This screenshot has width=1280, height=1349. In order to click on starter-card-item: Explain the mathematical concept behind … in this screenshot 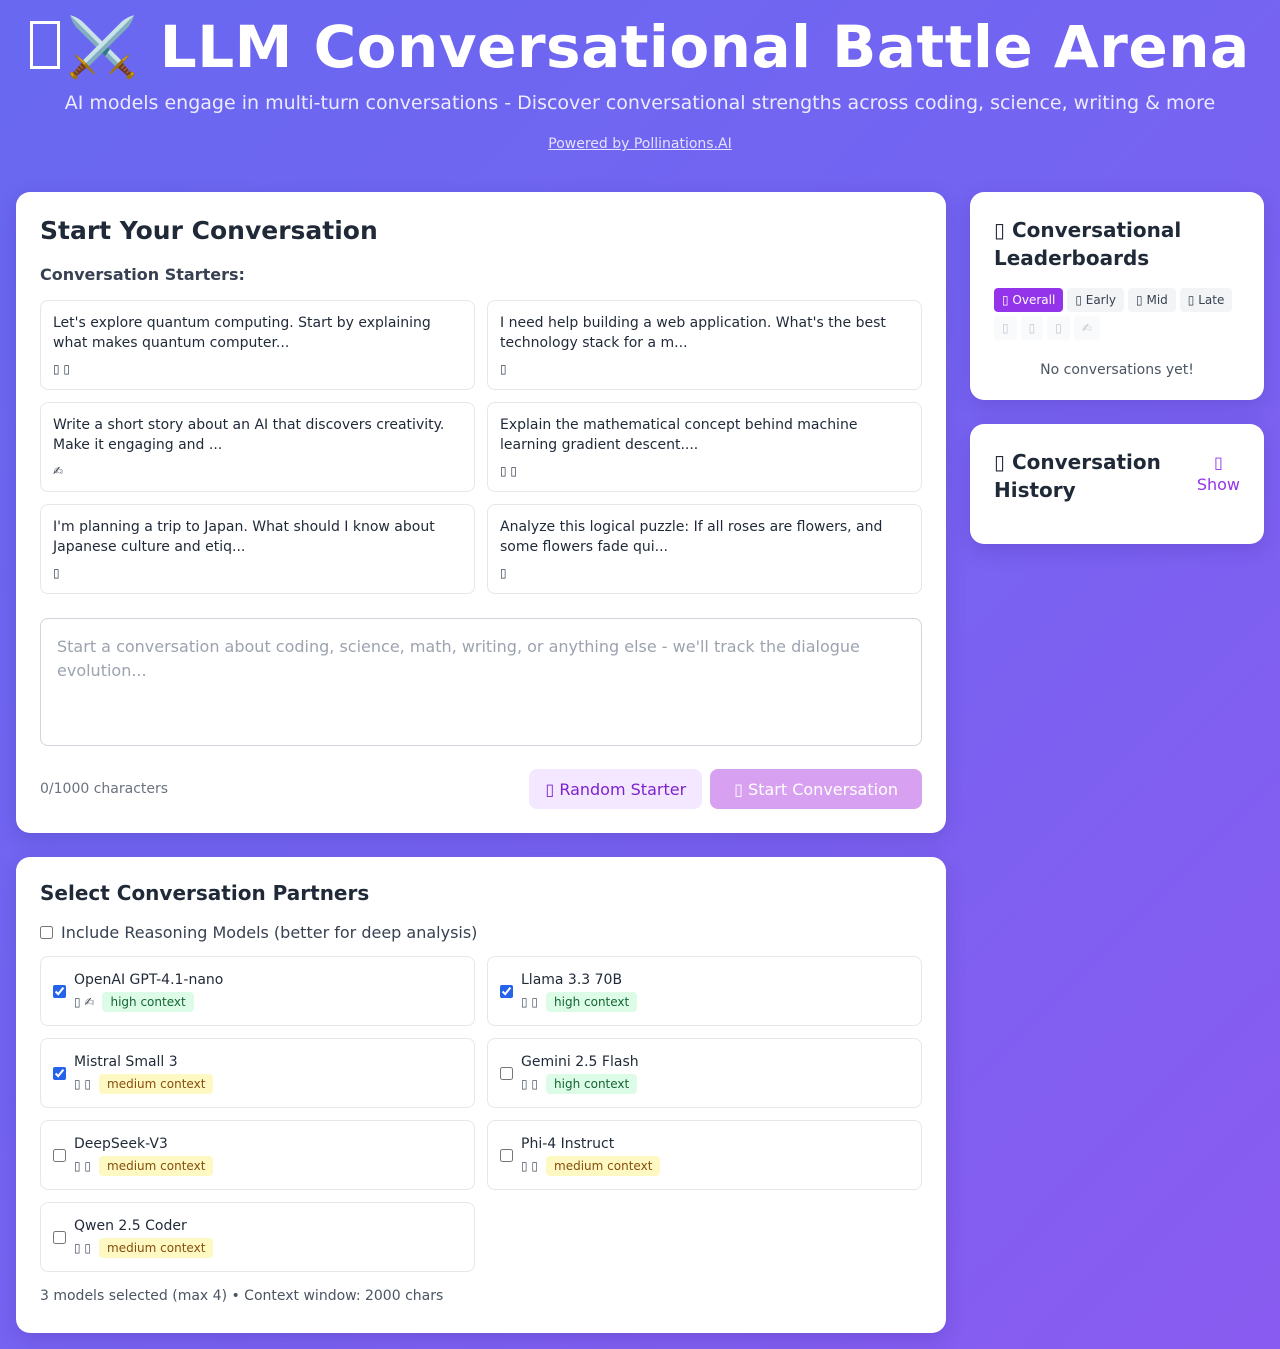, I will do `click(704, 447)`.